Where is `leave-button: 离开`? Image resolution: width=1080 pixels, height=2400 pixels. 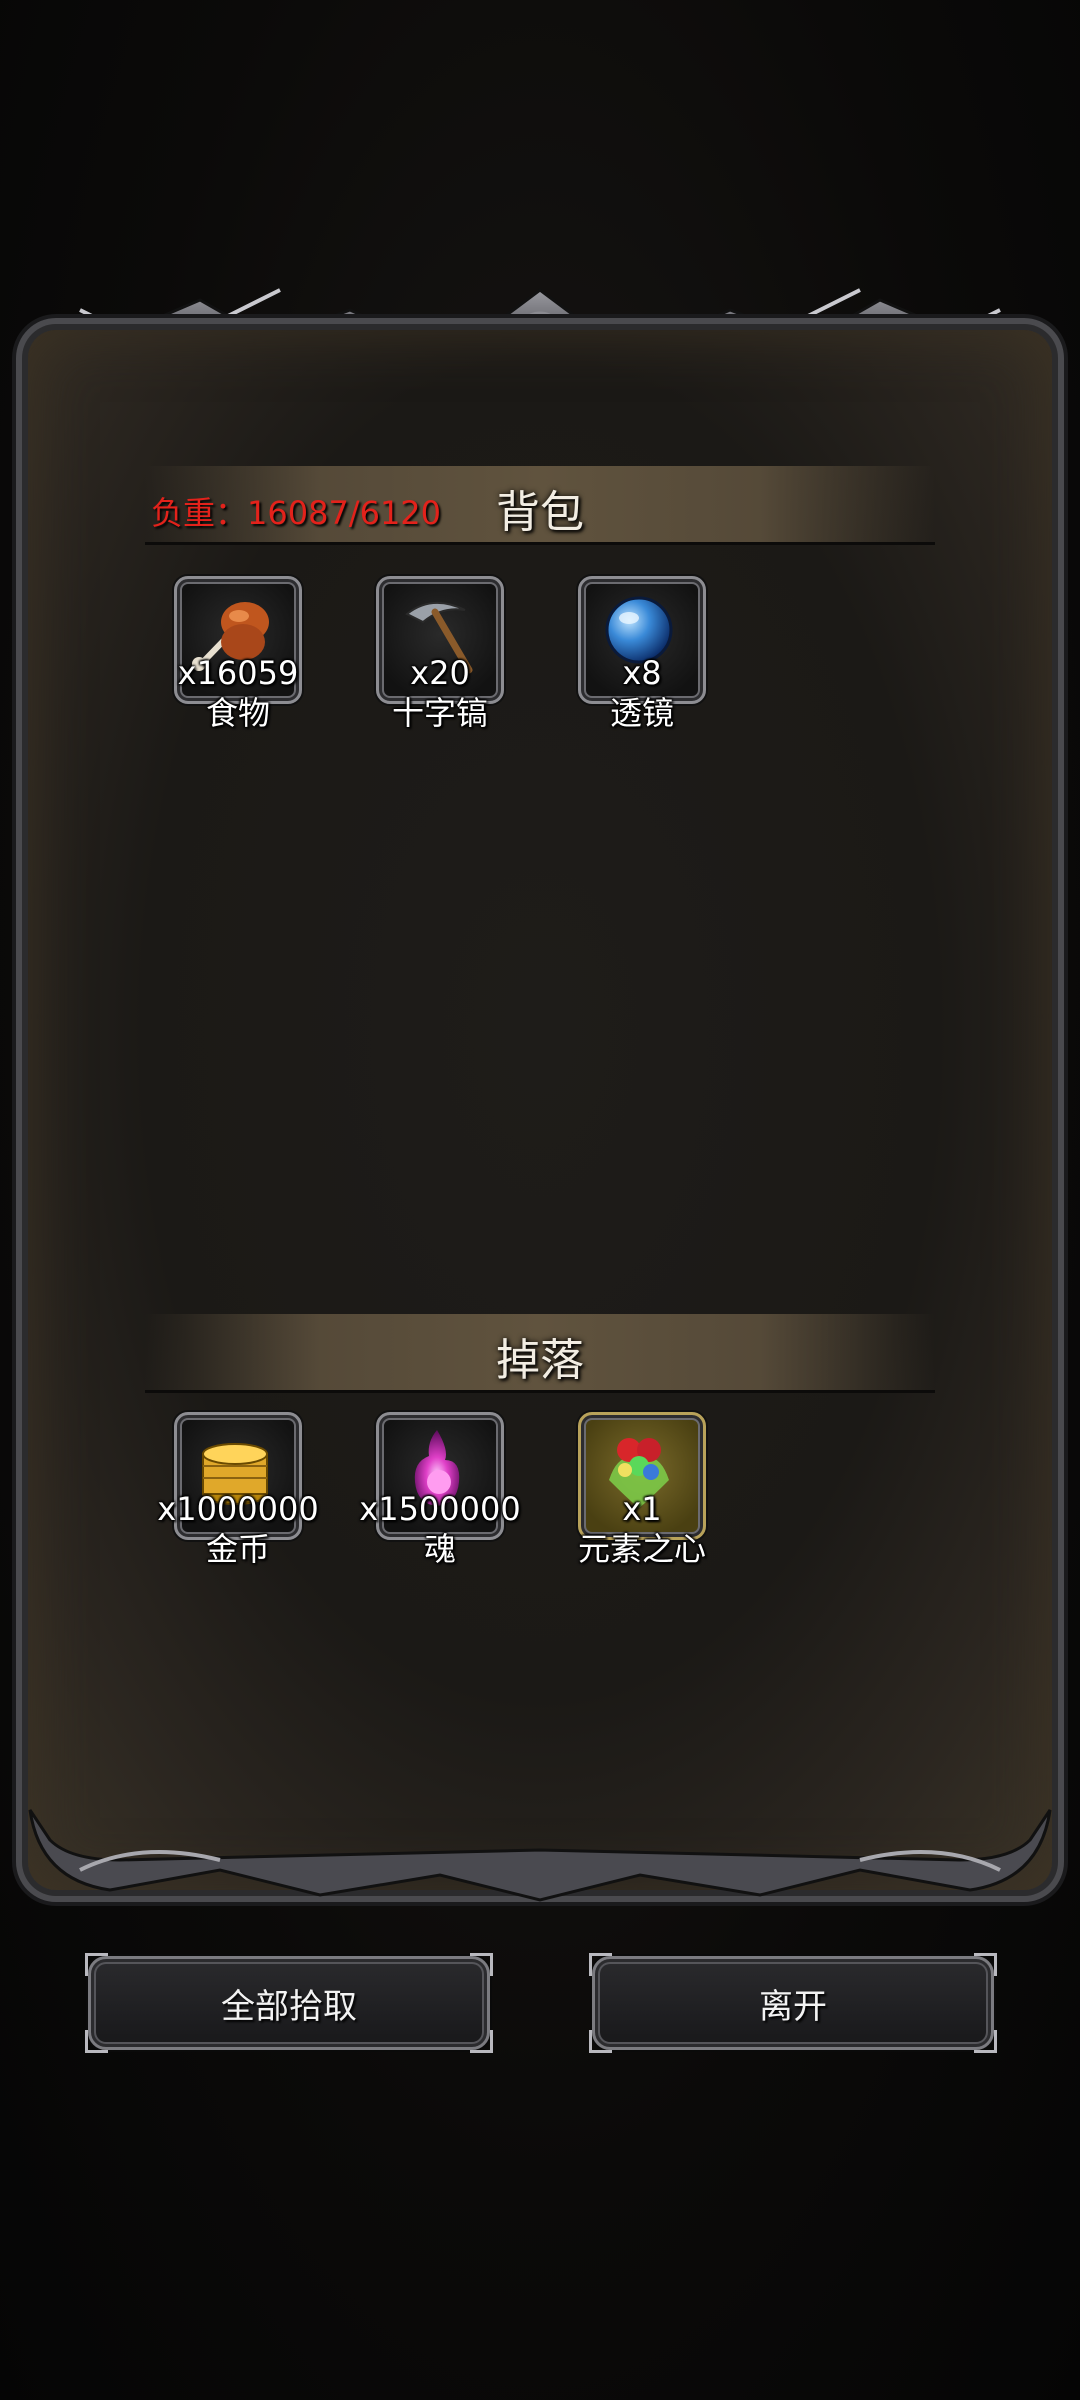
leave-button: 离开 is located at coordinates (793, 2003).